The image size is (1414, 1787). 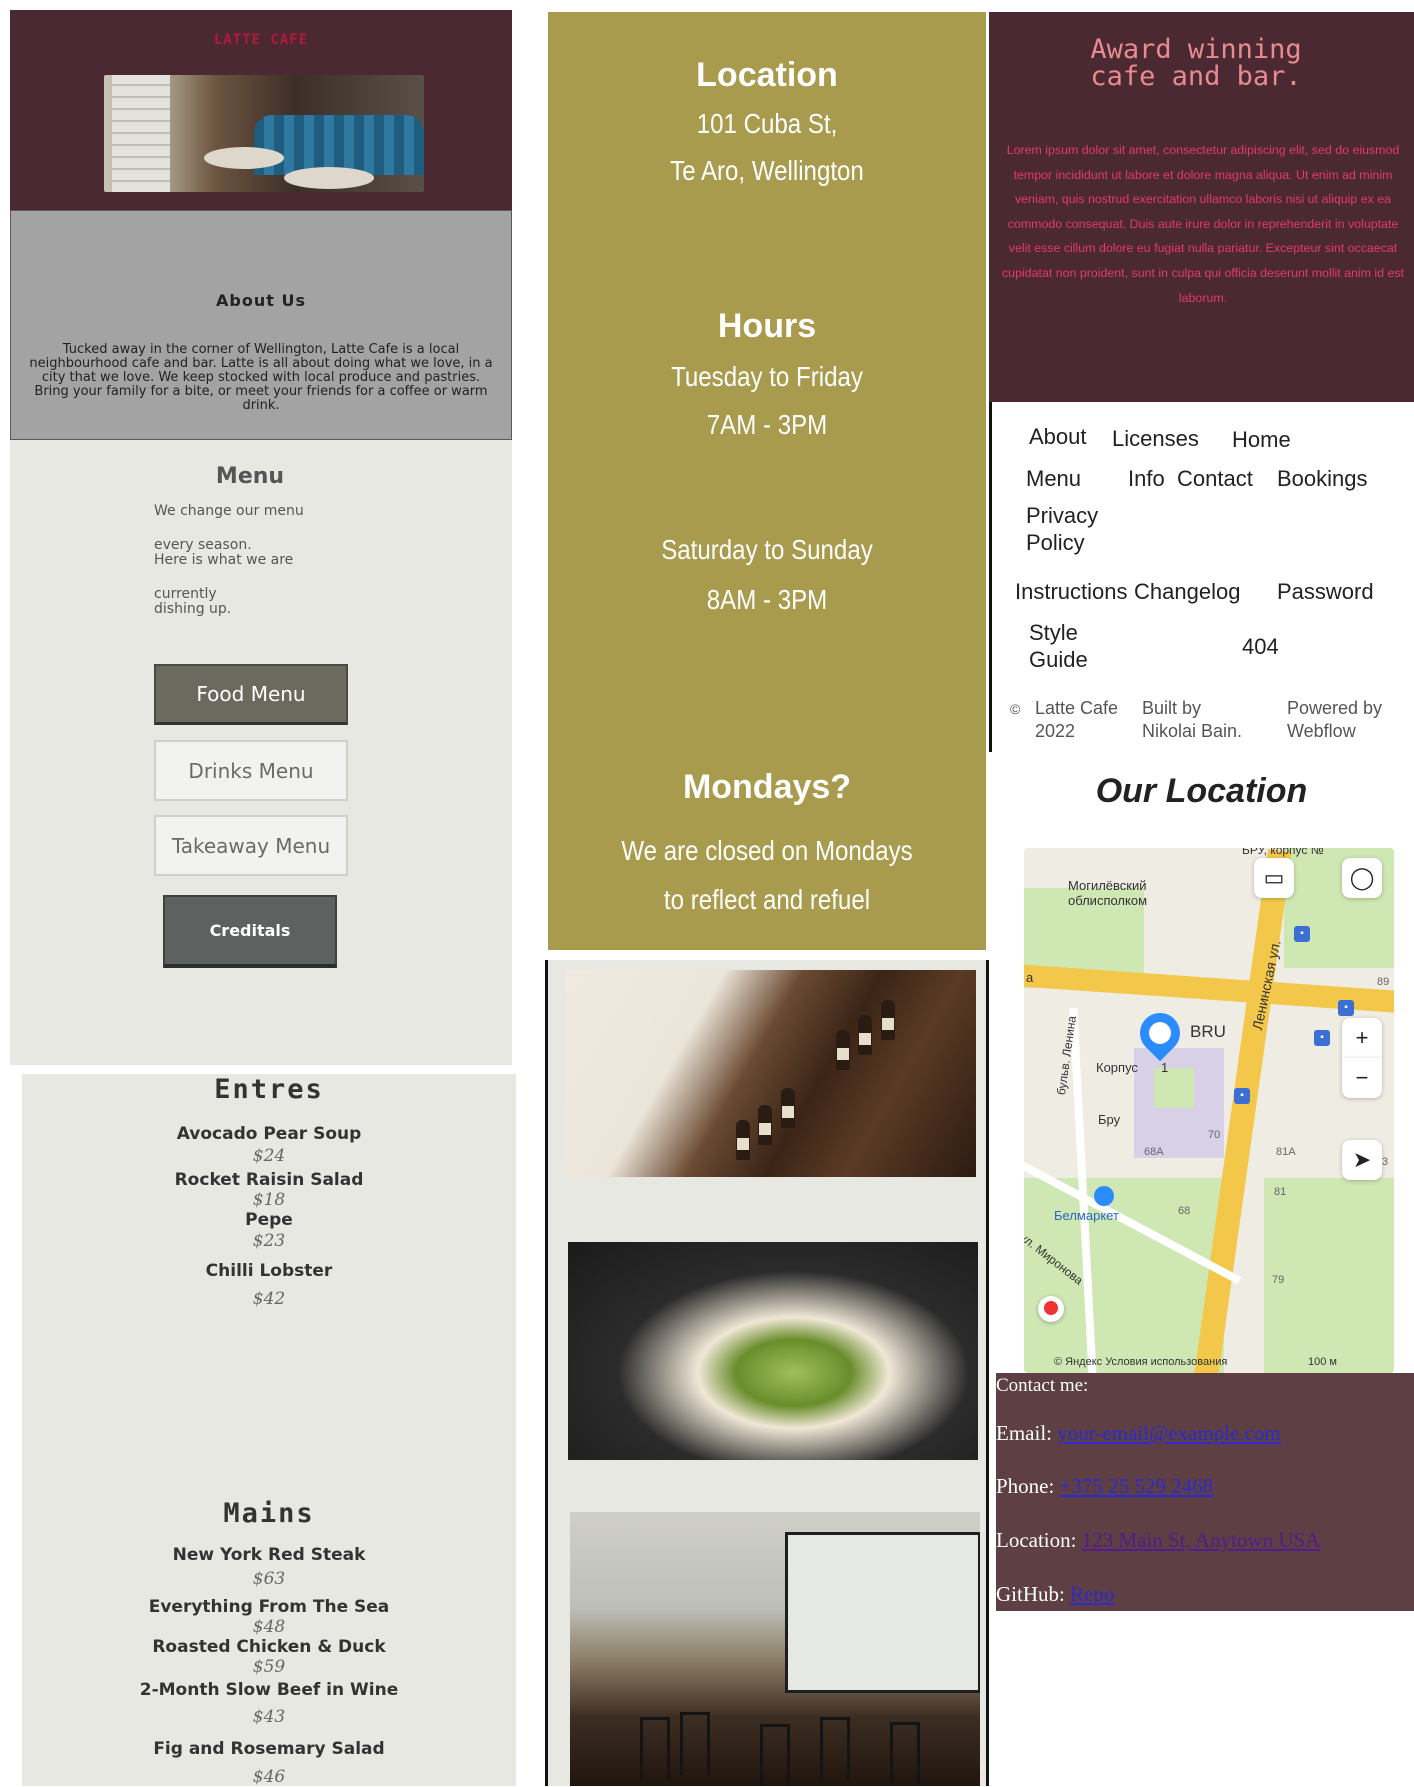 I want to click on address-line: Te Aro, Wellington, so click(x=767, y=170).